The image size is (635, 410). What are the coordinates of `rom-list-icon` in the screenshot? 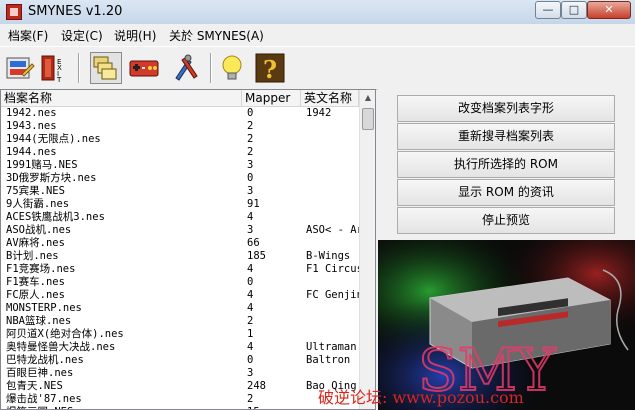 It's located at (106, 68).